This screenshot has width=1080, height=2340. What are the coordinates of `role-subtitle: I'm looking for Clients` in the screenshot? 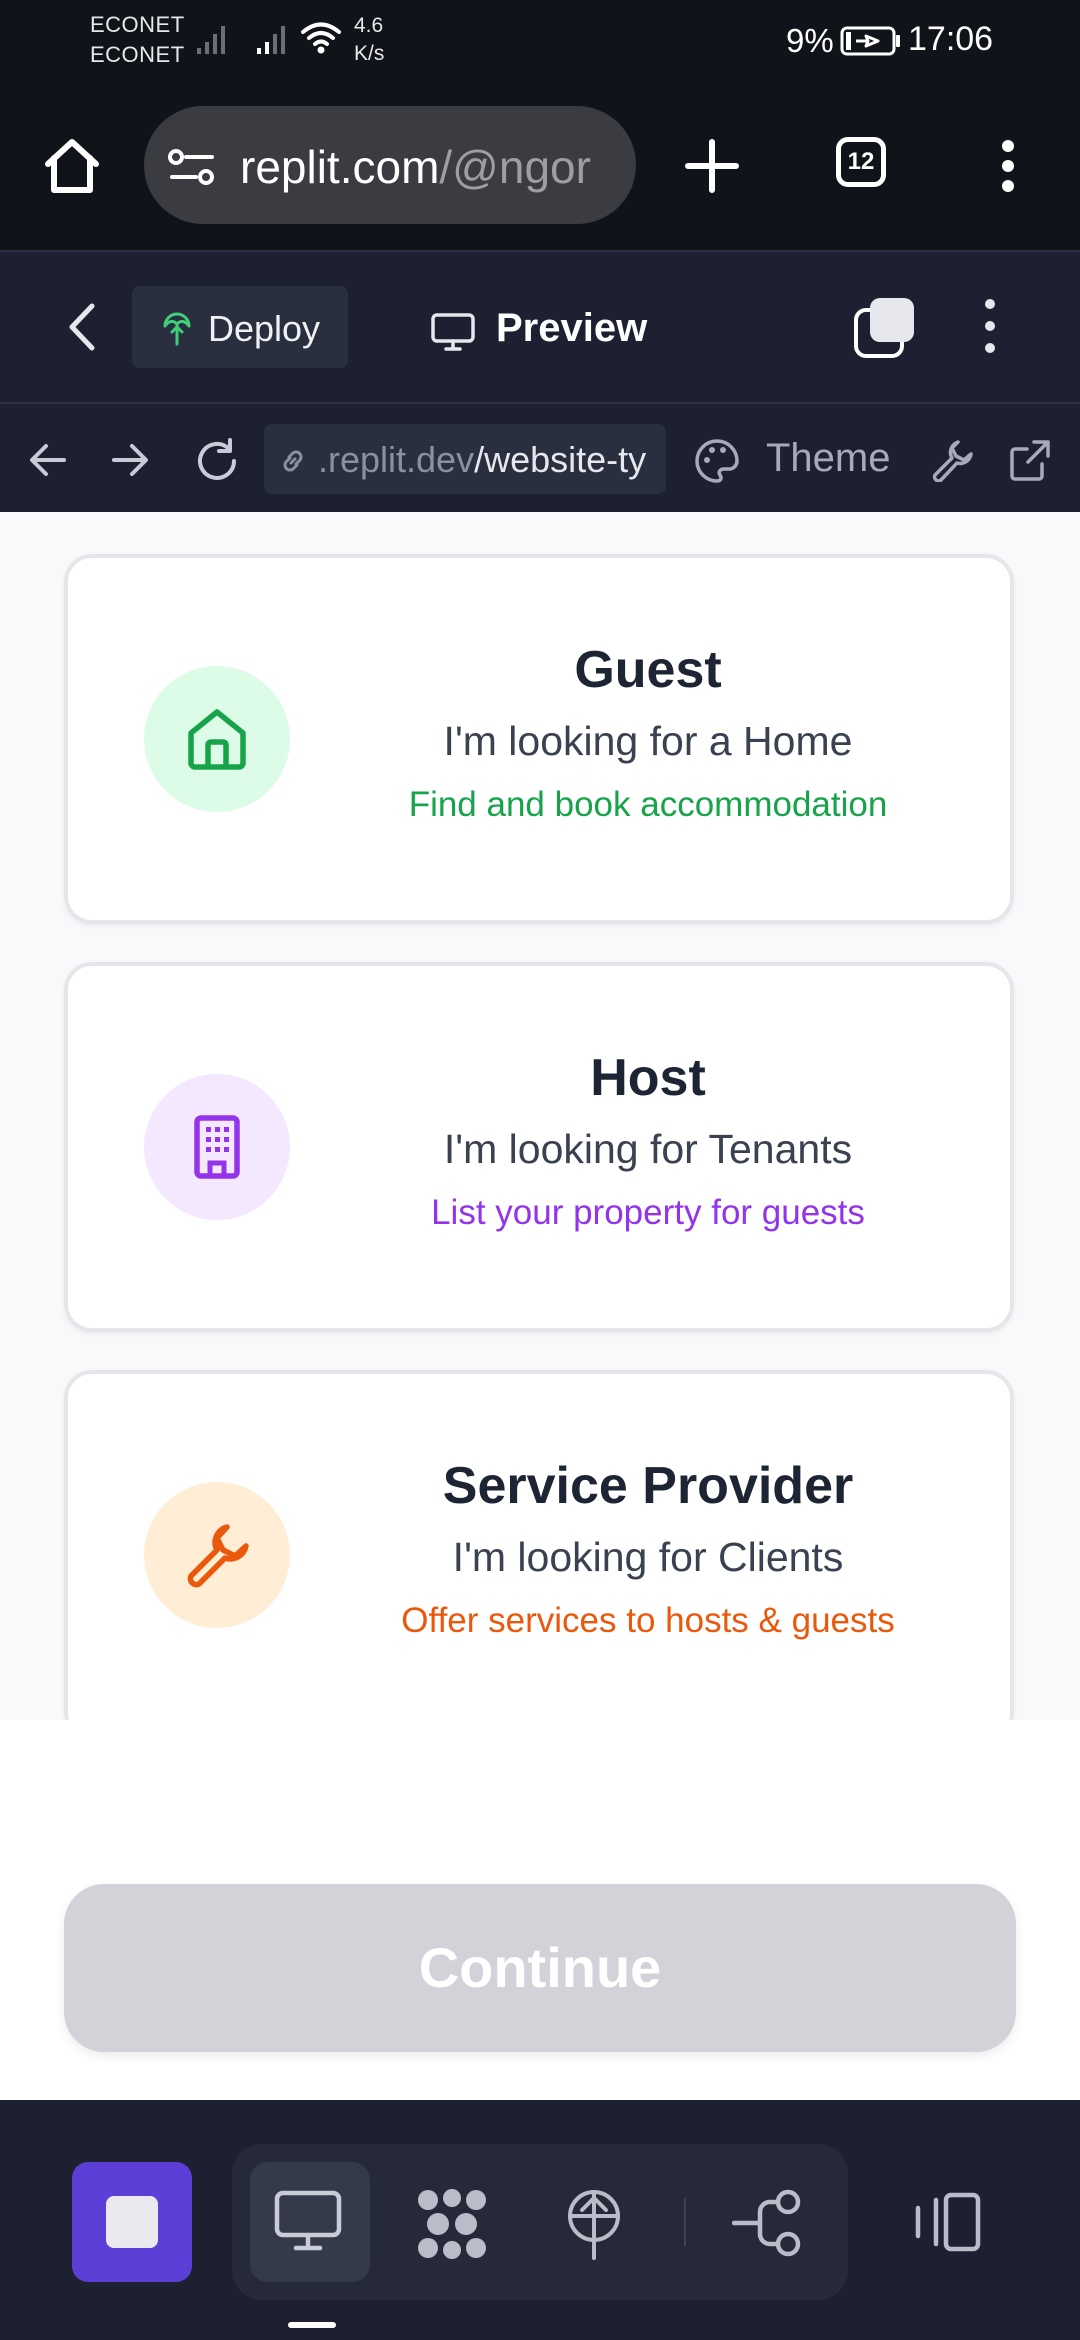 It's located at (648, 1557).